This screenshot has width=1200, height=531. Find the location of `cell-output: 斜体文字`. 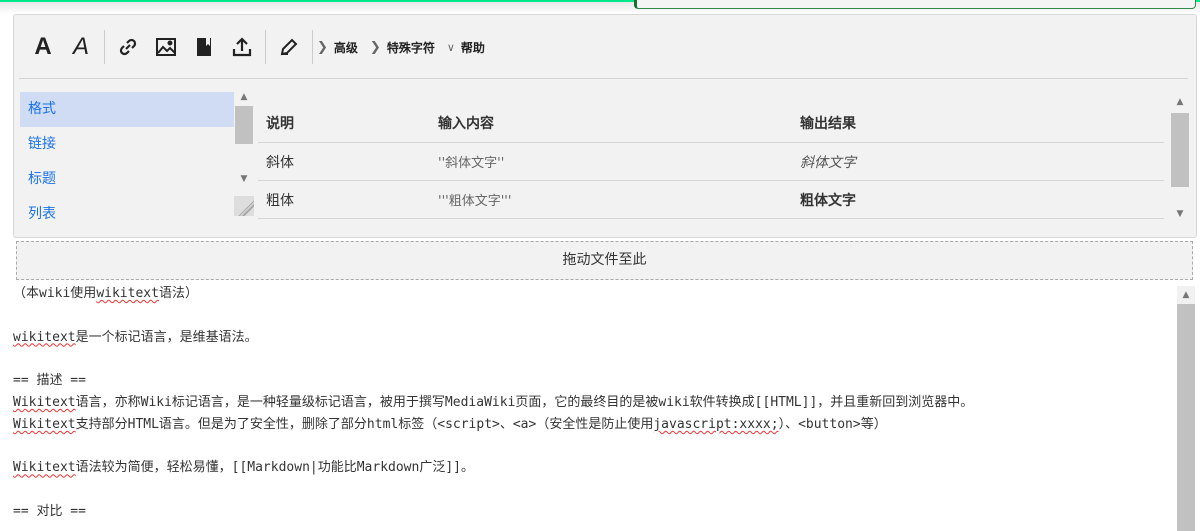

cell-output: 斜体文字 is located at coordinates (828, 162).